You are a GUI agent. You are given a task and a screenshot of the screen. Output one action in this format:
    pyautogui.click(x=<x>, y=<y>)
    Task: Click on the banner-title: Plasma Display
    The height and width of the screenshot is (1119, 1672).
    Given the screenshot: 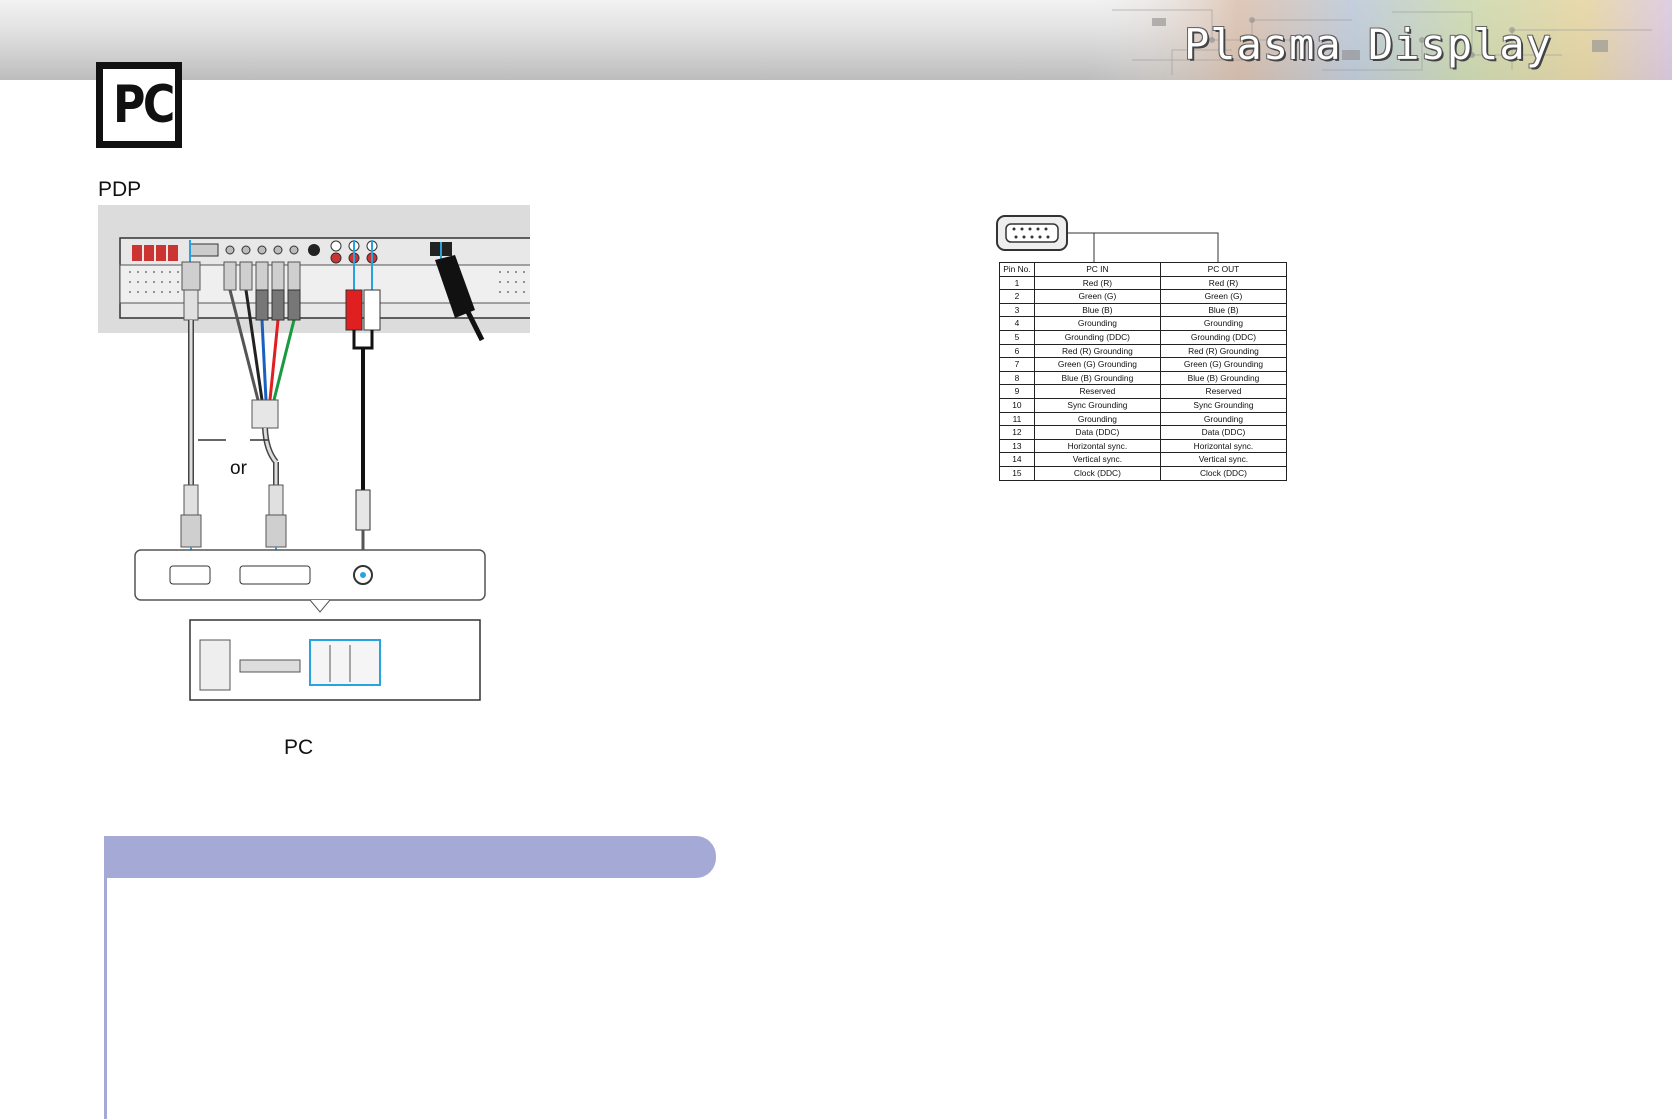 What is the action you would take?
    pyautogui.click(x=1367, y=44)
    